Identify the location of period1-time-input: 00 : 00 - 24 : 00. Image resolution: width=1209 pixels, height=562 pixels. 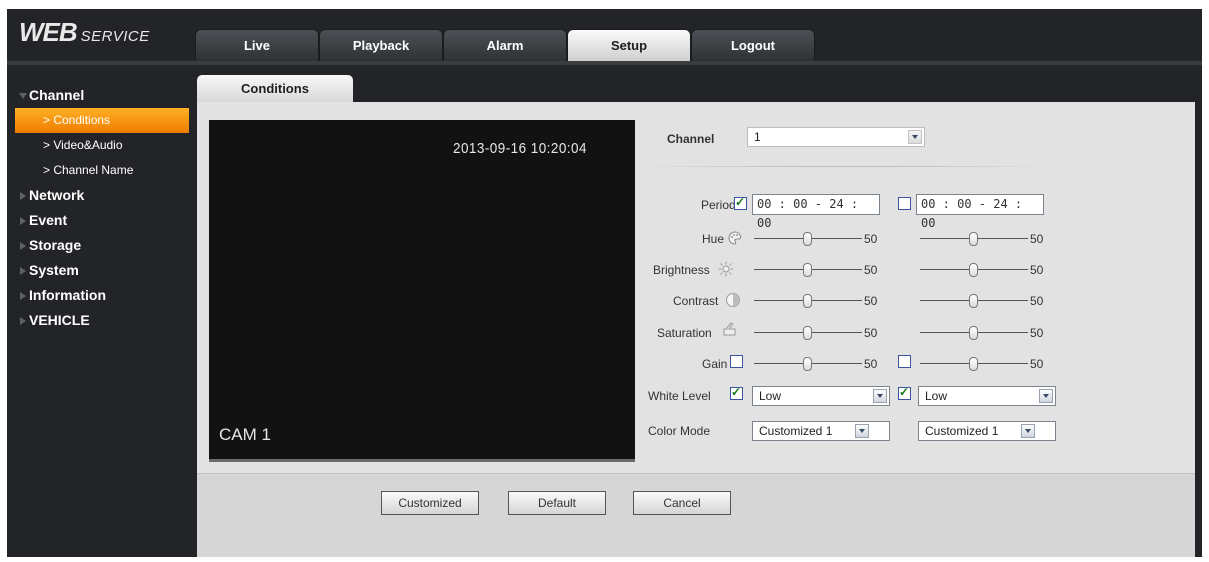
(816, 212).